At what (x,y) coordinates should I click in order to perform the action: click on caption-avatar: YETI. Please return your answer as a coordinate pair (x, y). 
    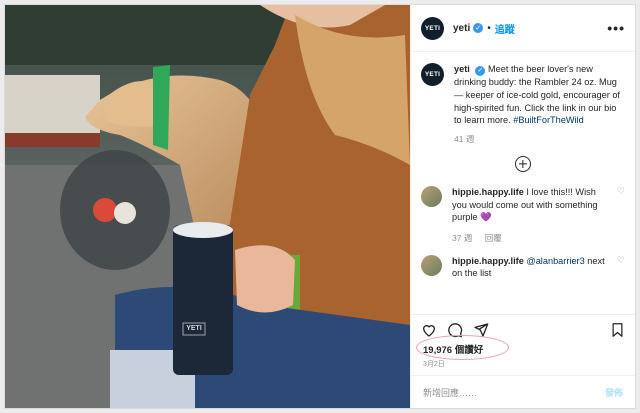
    Looking at the image, I should click on (432, 74).